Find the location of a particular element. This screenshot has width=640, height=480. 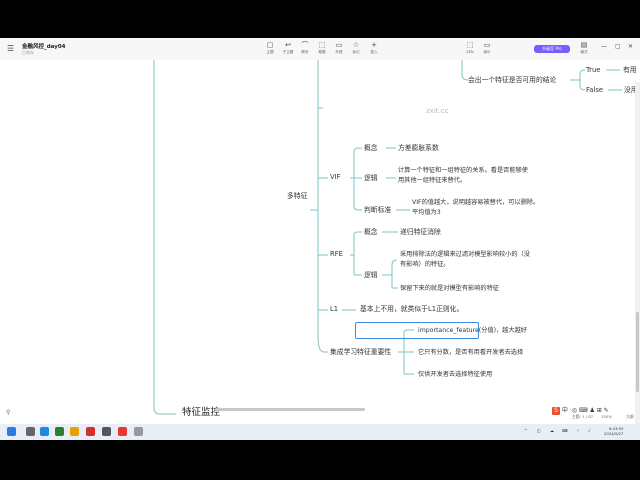

upgrade-pro-button: 升级至 Pro is located at coordinates (552, 49).